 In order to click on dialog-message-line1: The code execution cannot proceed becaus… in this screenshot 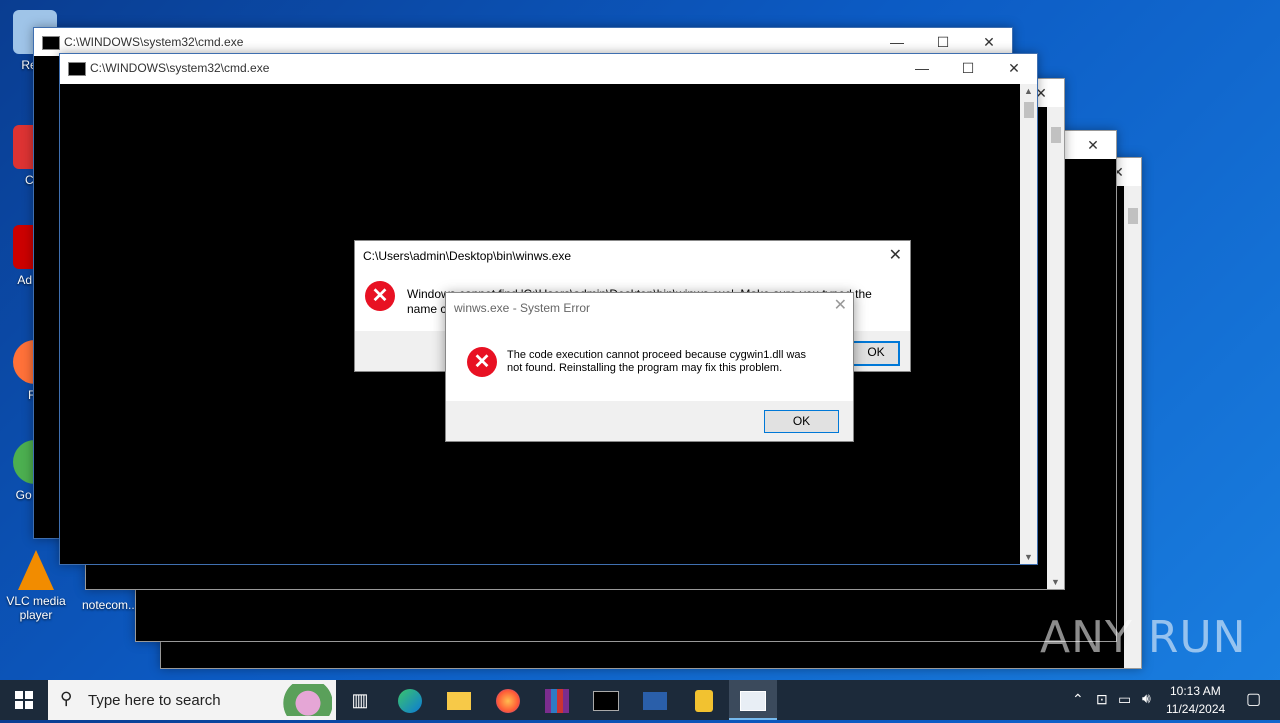, I will do `click(657, 355)`.